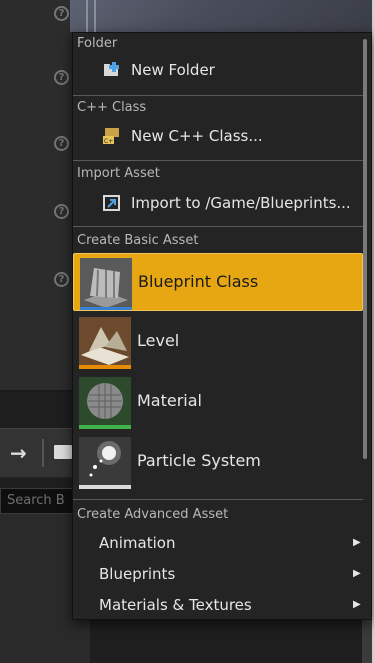 Image resolution: width=374 pixels, height=663 pixels. I want to click on cpp-class-icon: C++, so click(111, 136).